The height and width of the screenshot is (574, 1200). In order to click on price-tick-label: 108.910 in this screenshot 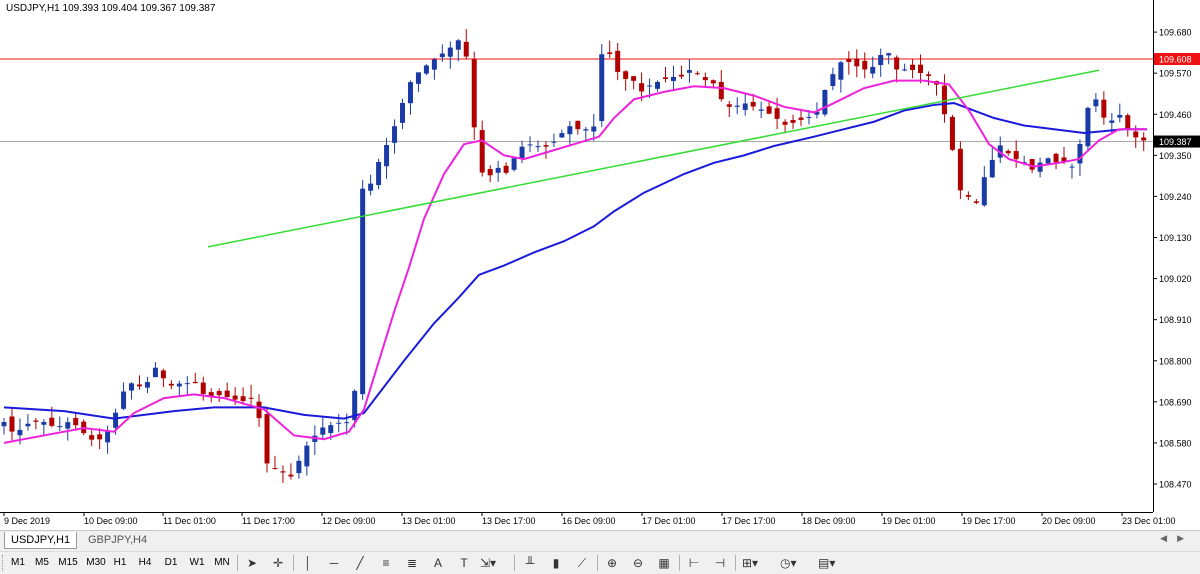, I will do `click(1175, 320)`.